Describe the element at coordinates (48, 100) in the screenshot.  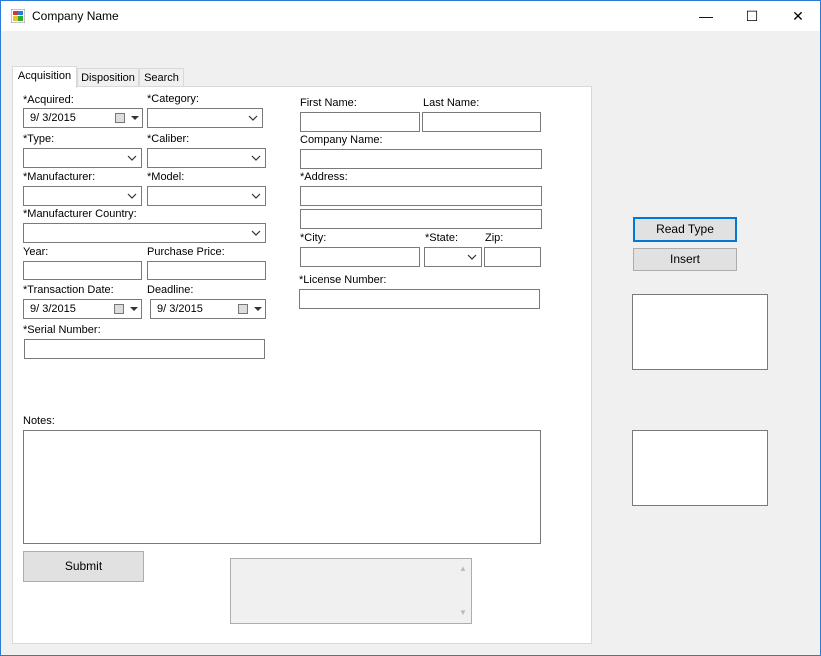
I see `acquired-label: *Acquired:` at that location.